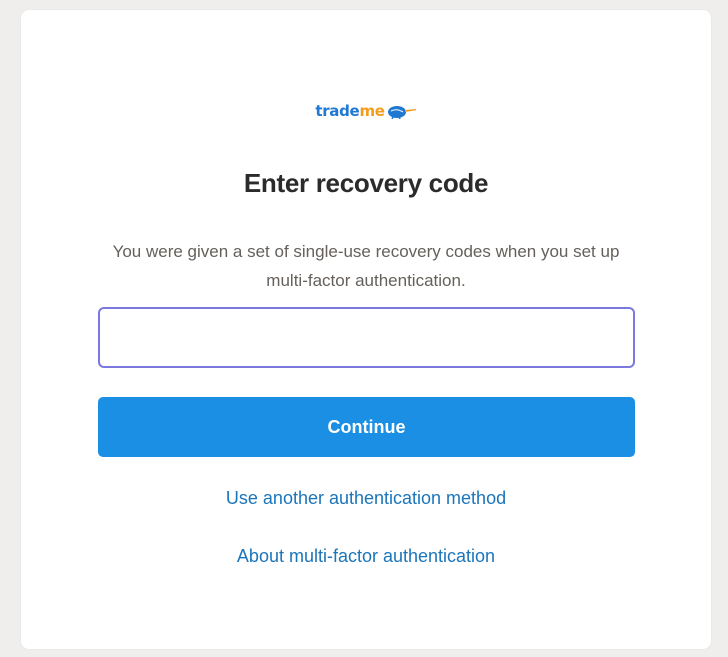 The image size is (728, 657). What do you see at coordinates (401, 112) in the screenshot?
I see `kiwi-bird-icon` at bounding box center [401, 112].